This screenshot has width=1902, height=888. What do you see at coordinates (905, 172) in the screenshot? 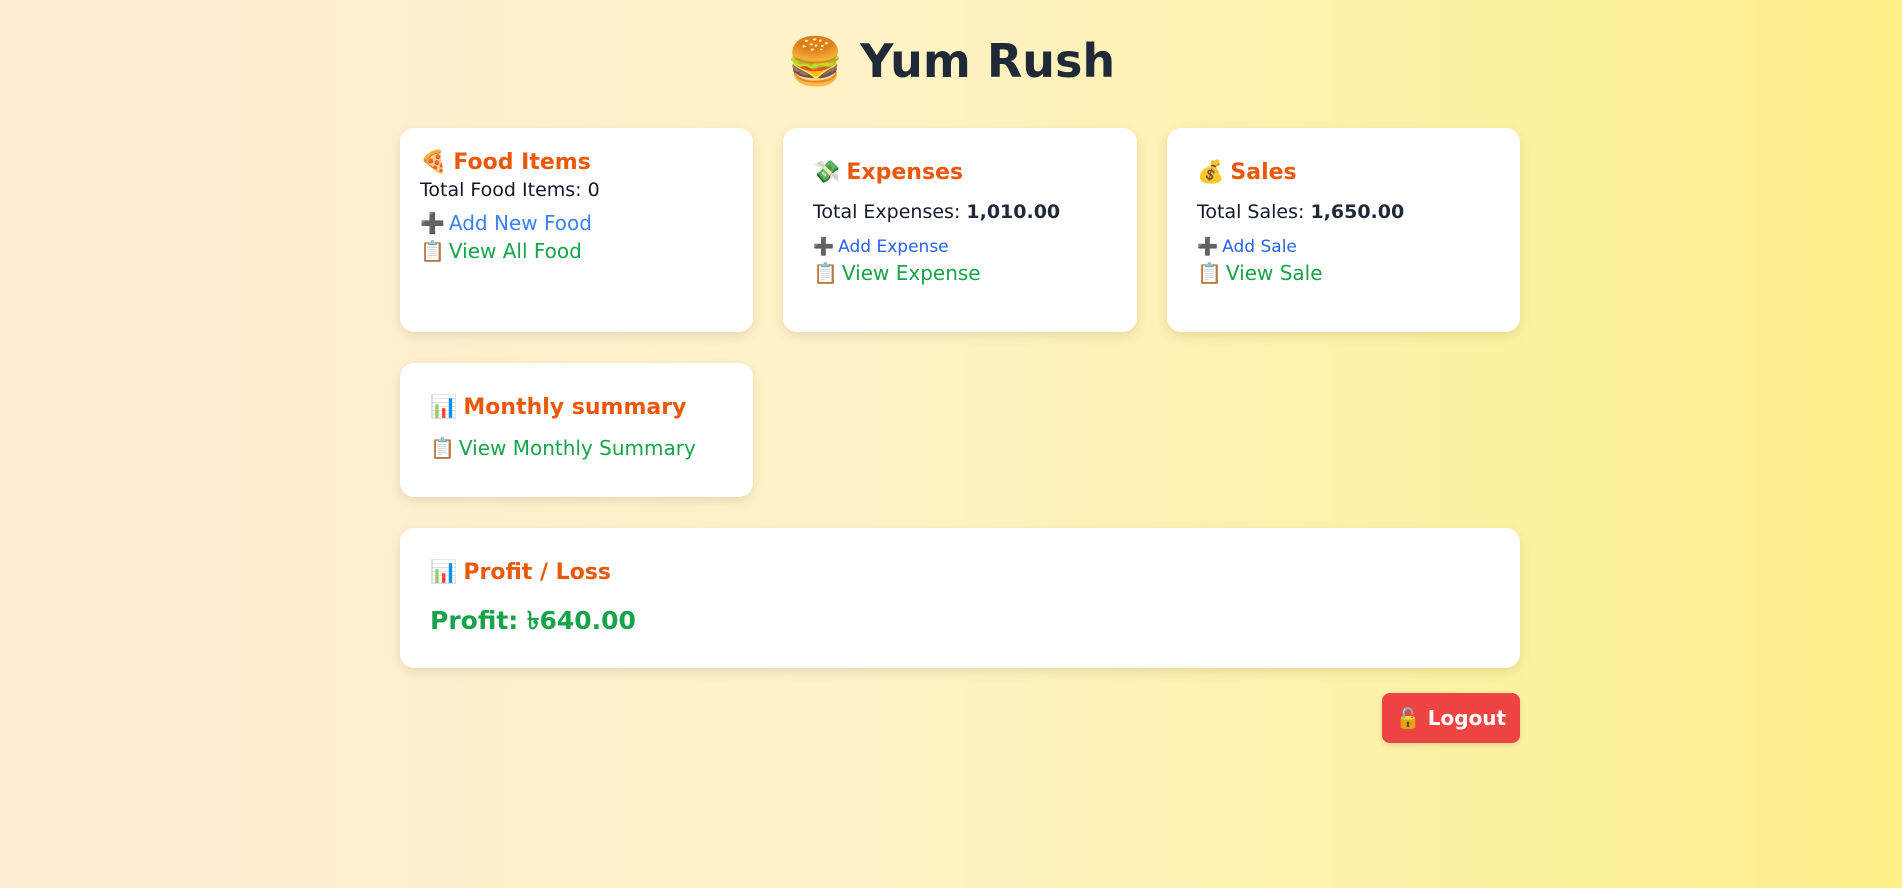
I see `expenses-title: Expenses` at bounding box center [905, 172].